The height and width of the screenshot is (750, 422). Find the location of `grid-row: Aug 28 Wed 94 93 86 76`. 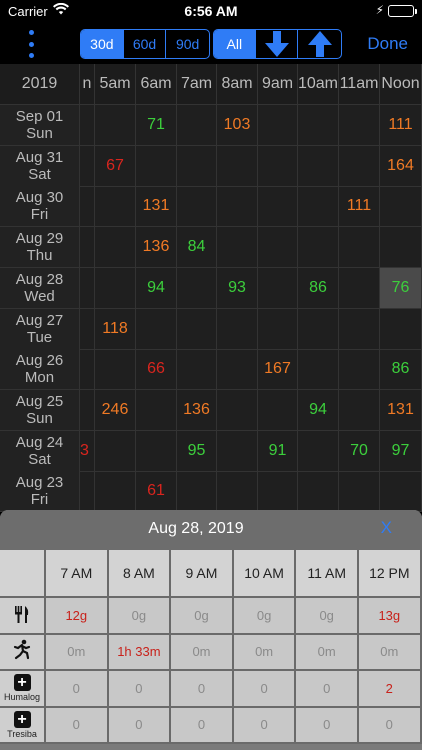

grid-row: Aug 28 Wed 94 93 86 76 is located at coordinates (211, 288).